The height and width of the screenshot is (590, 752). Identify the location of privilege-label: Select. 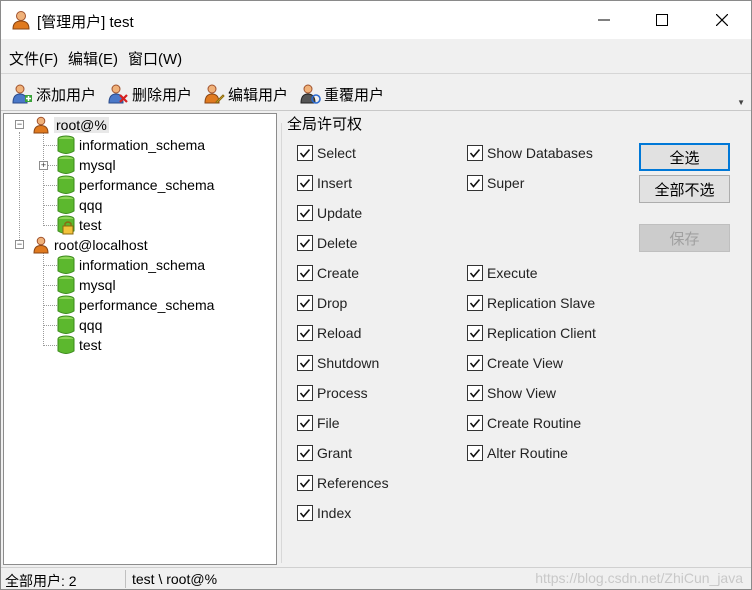
(336, 153).